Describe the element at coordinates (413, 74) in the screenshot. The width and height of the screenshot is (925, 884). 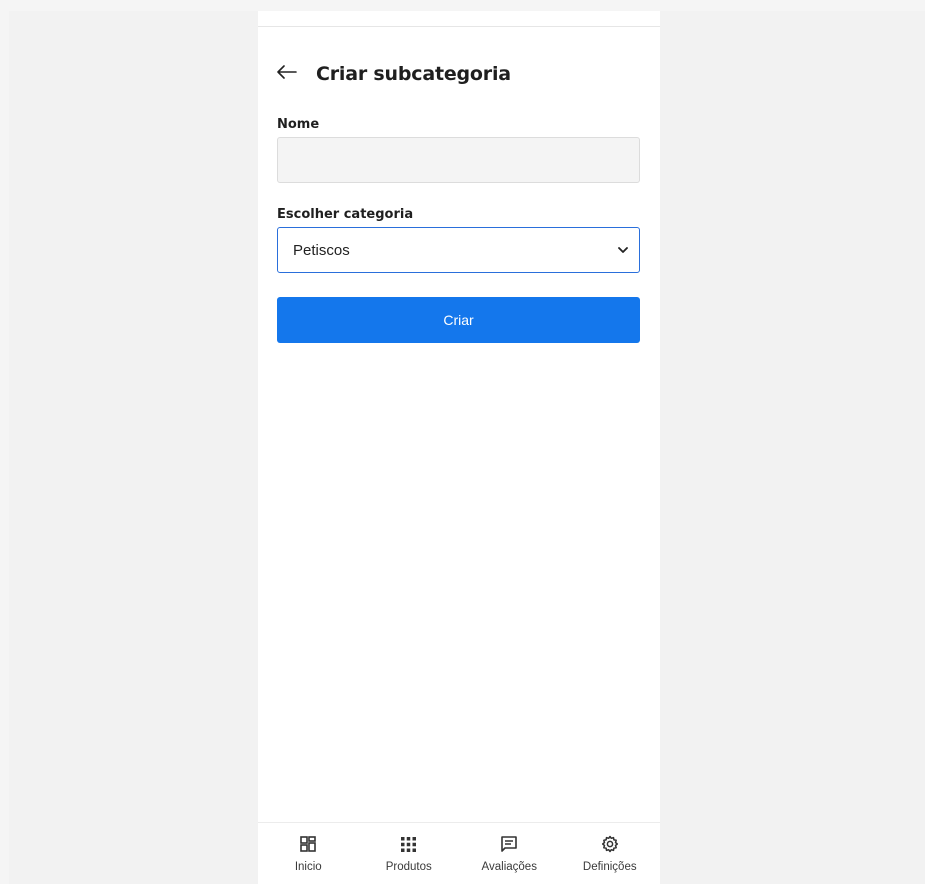
I see `page-title: Criar subcategoria` at that location.